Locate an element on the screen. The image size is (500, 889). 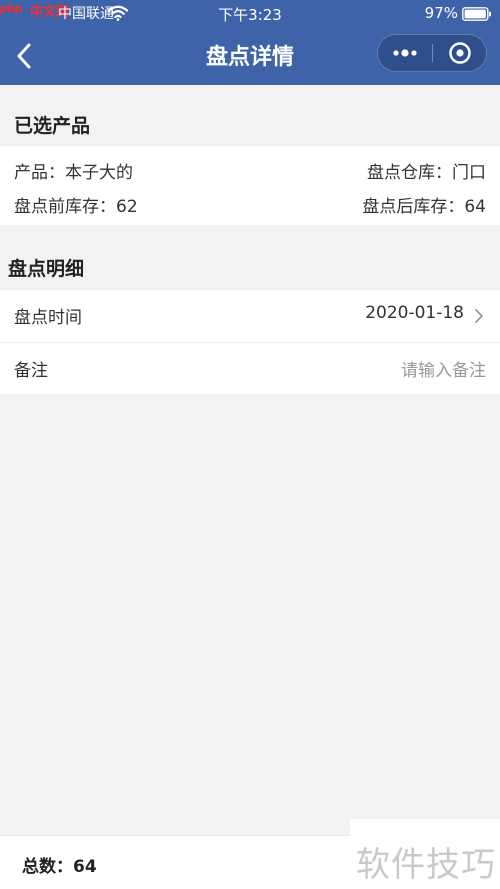
navigation-bar: 盘点详情 is located at coordinates (250, 56).